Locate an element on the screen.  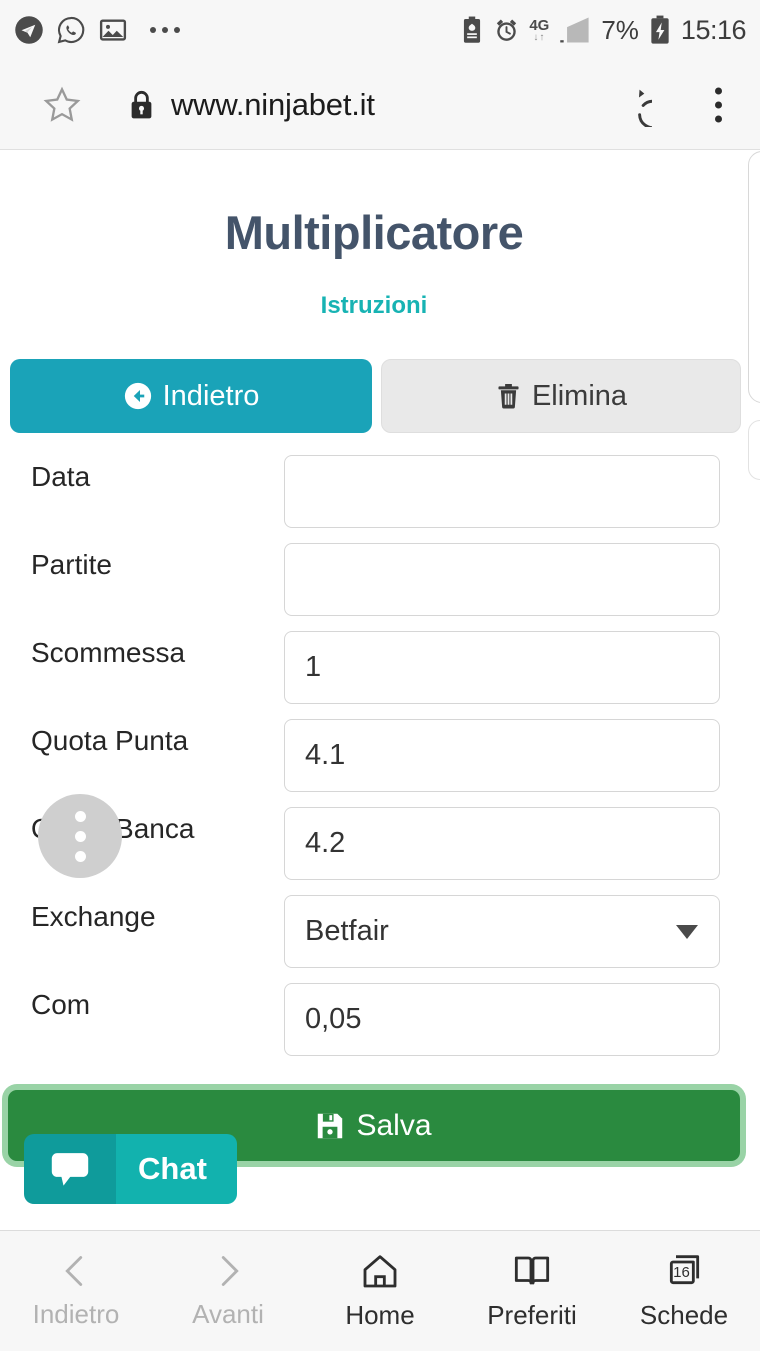
vertical-dots-icon is located at coordinates (80, 816).